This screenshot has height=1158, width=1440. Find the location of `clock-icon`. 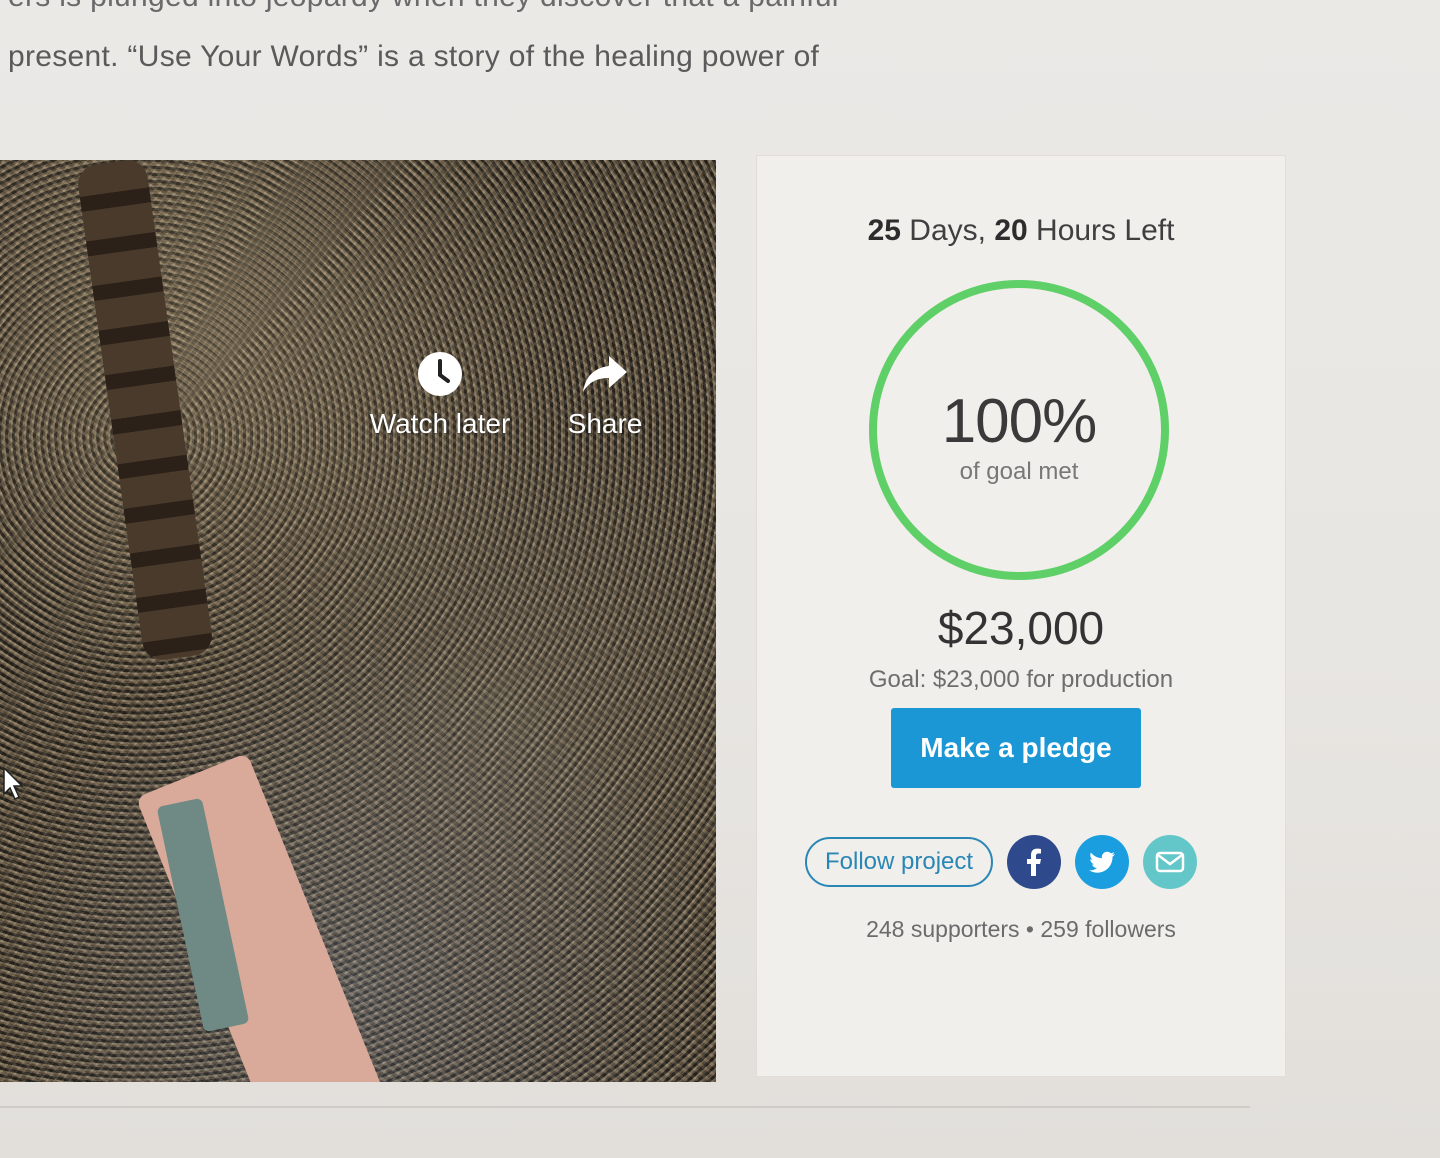

clock-icon is located at coordinates (440, 375).